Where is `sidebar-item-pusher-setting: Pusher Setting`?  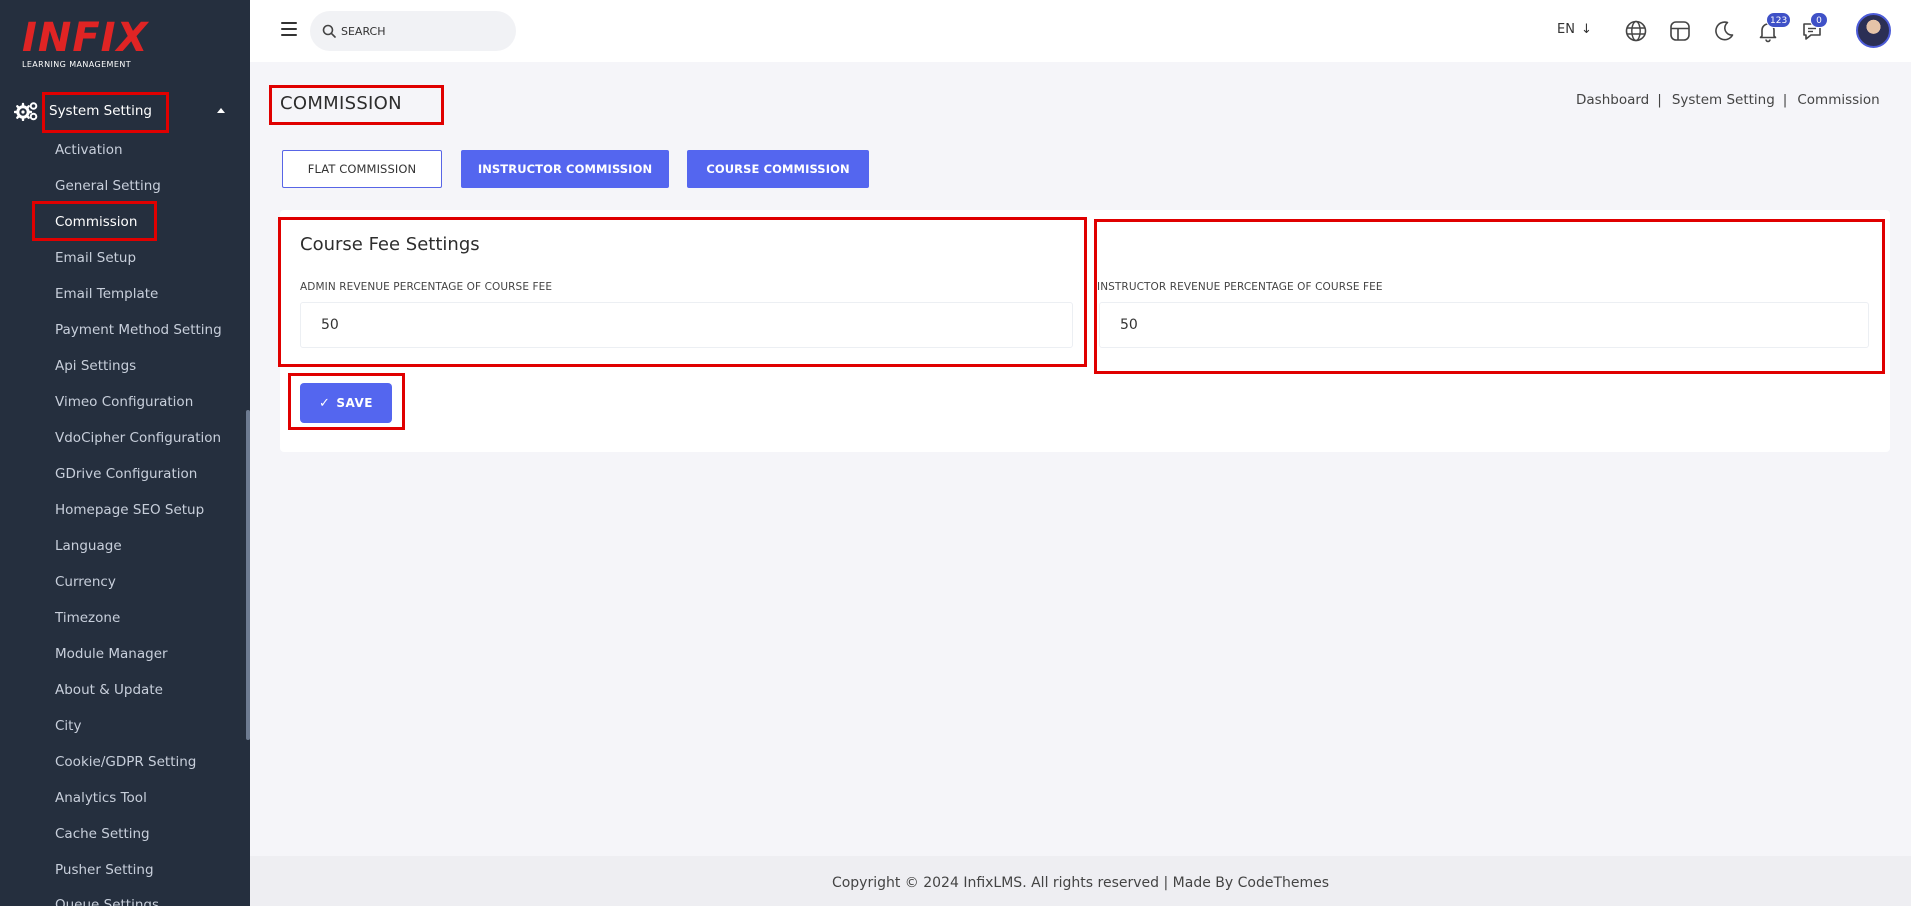
sidebar-item-pusher-setting: Pusher Setting is located at coordinates (104, 870).